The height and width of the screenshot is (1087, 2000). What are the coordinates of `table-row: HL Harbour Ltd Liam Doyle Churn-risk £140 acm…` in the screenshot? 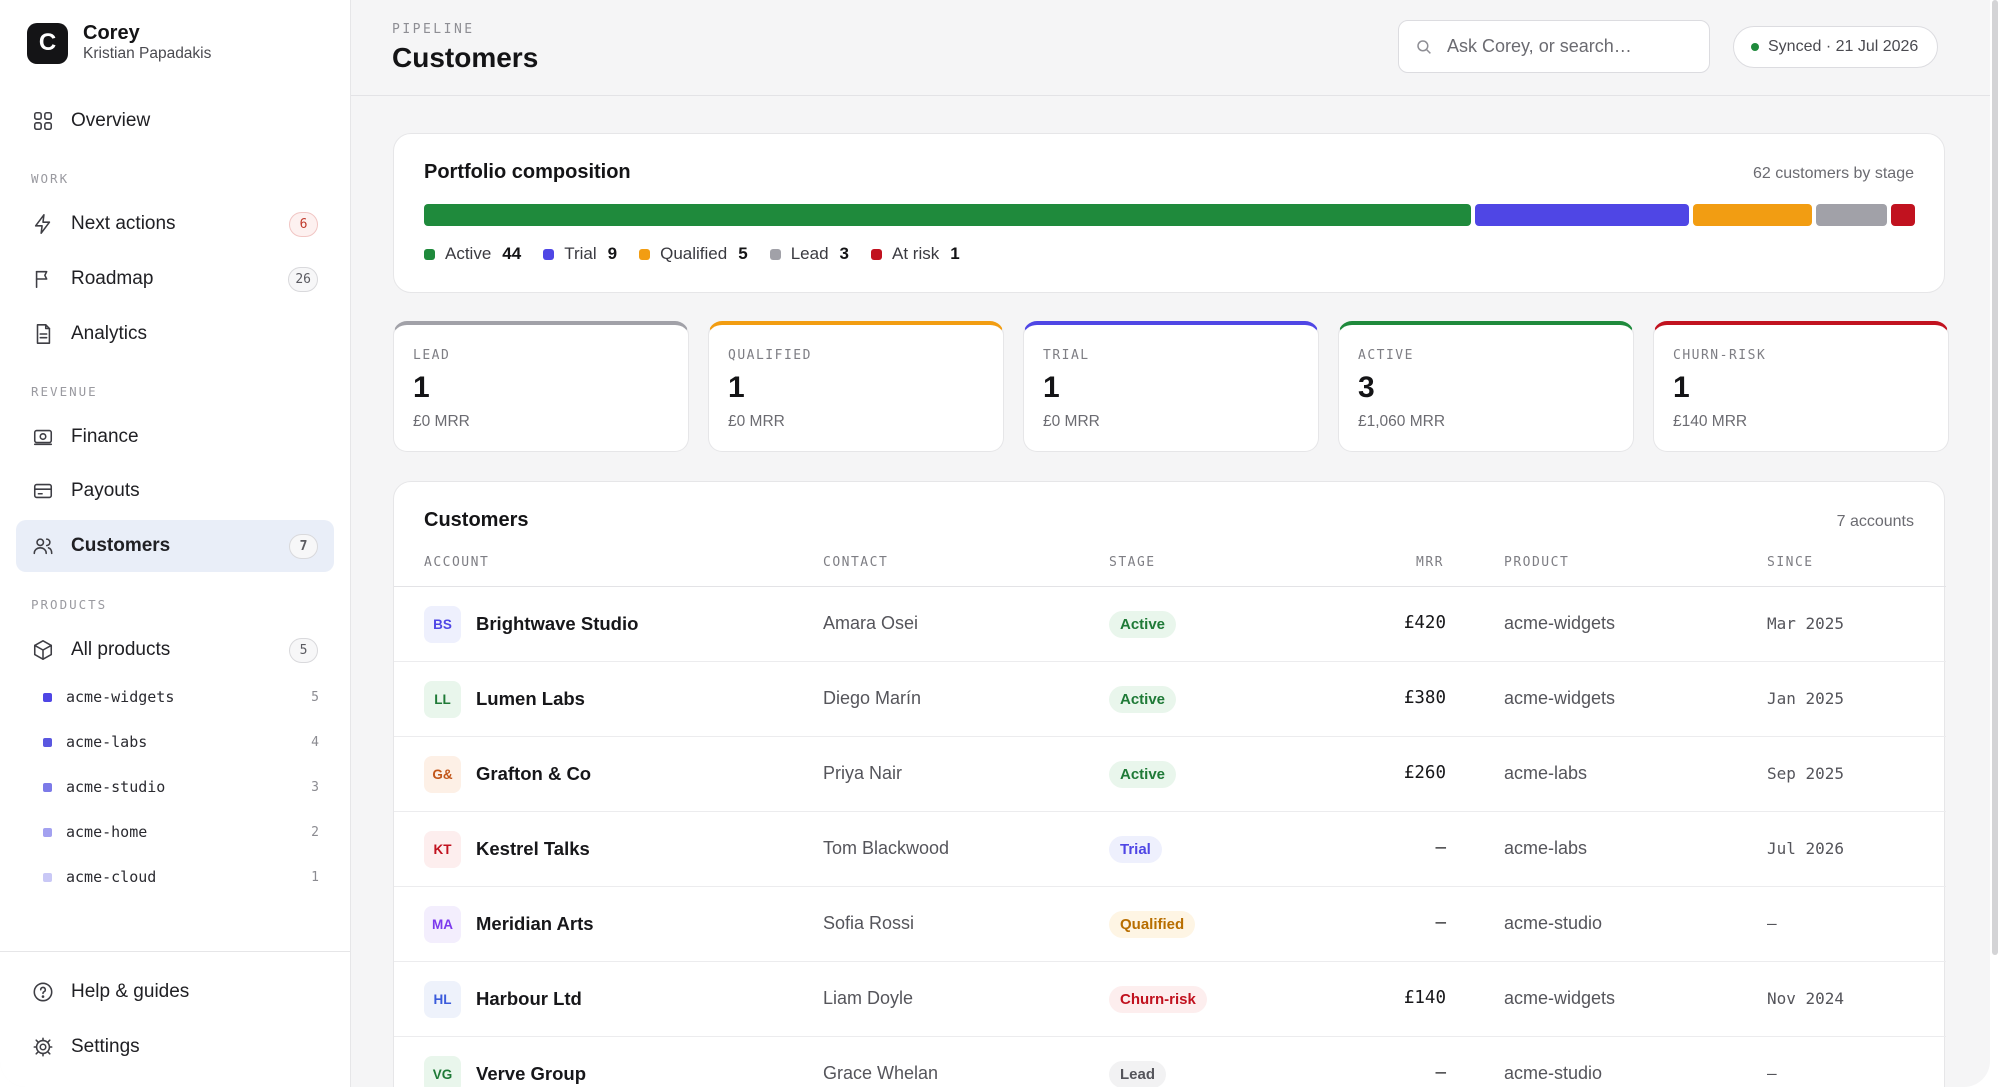 It's located at (1170, 999).